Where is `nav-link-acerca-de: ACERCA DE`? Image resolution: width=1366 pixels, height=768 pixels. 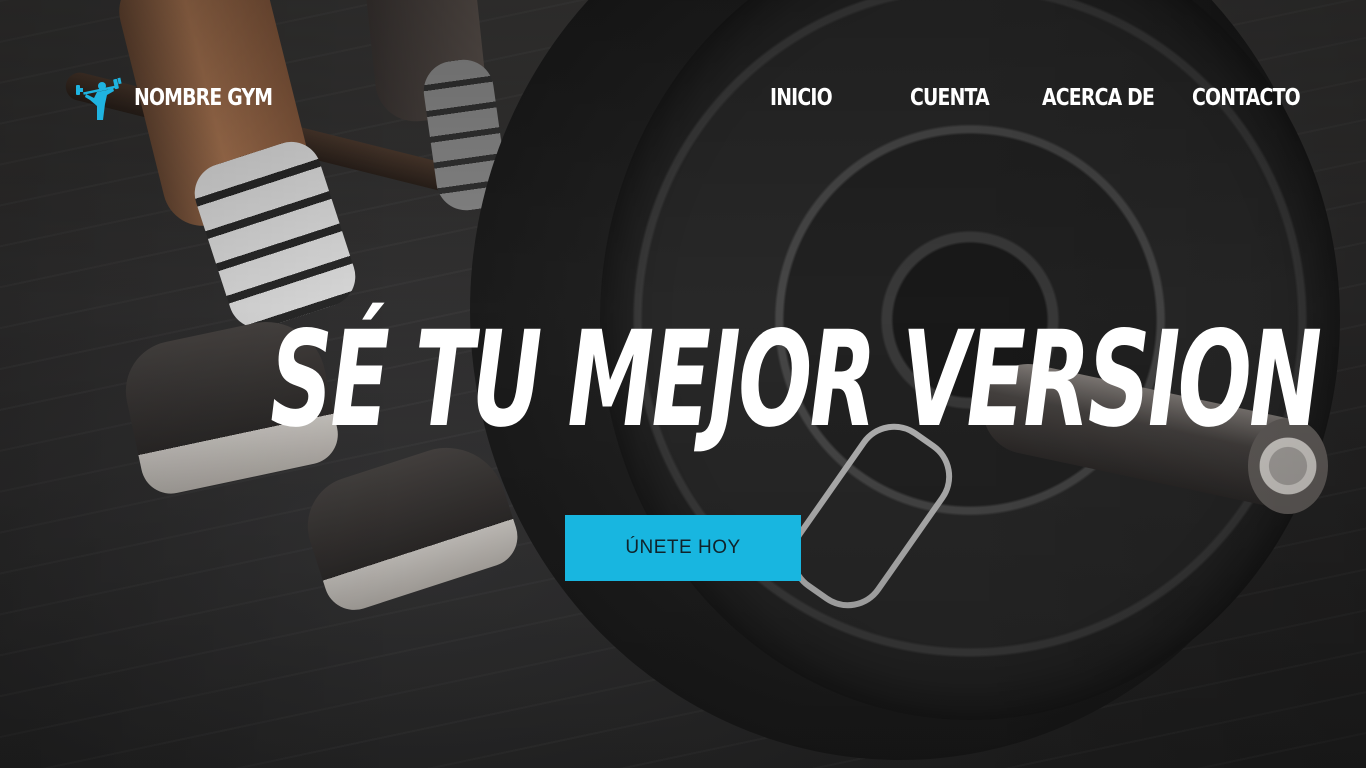 nav-link-acerca-de: ACERCA DE is located at coordinates (1098, 98).